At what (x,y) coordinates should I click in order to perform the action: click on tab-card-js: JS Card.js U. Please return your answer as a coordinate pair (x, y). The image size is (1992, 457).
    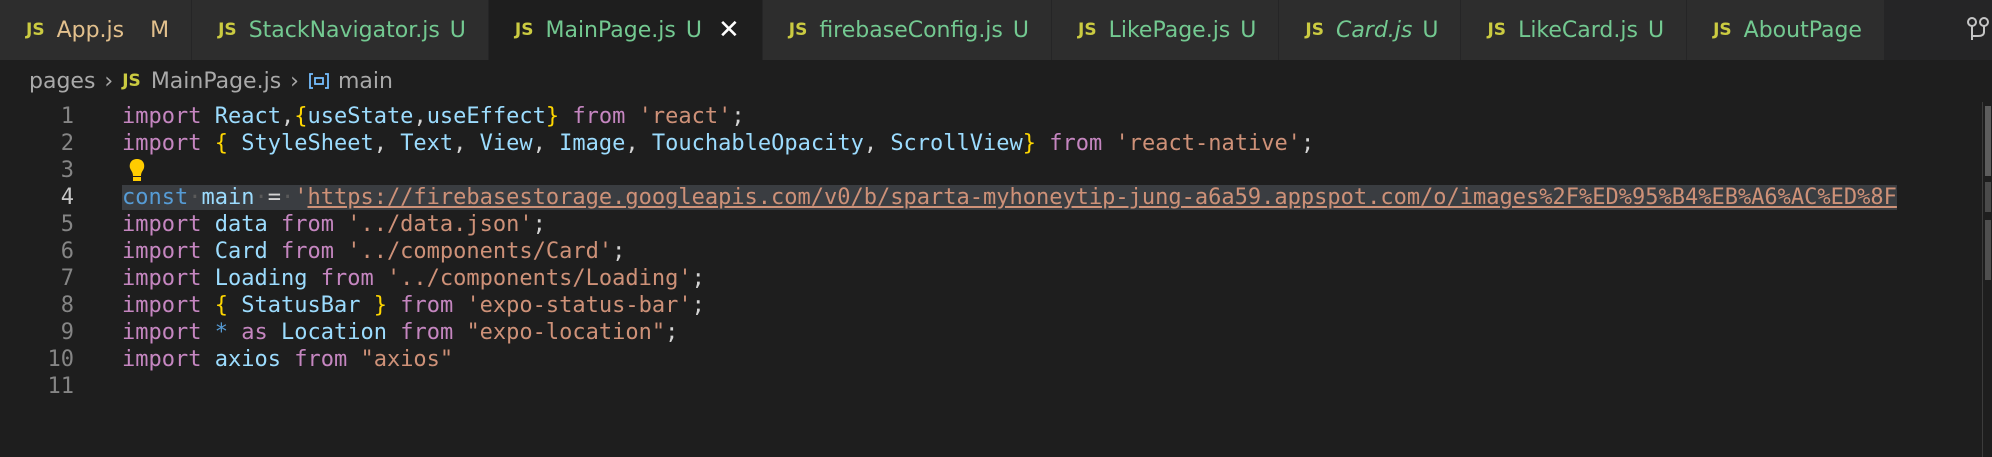
    Looking at the image, I should click on (1370, 30).